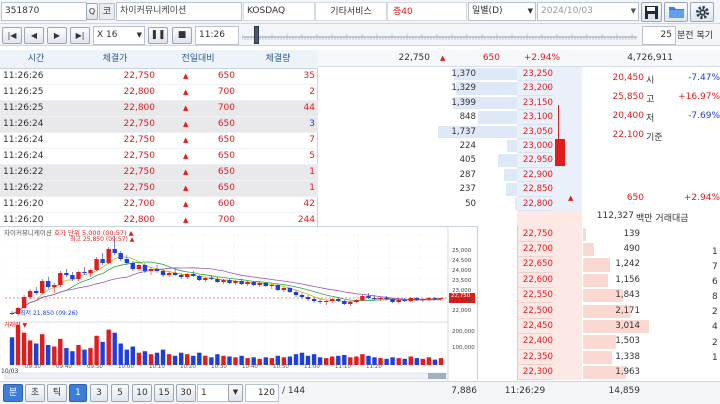  I want to click on step-back-button: ◀, so click(34, 35).